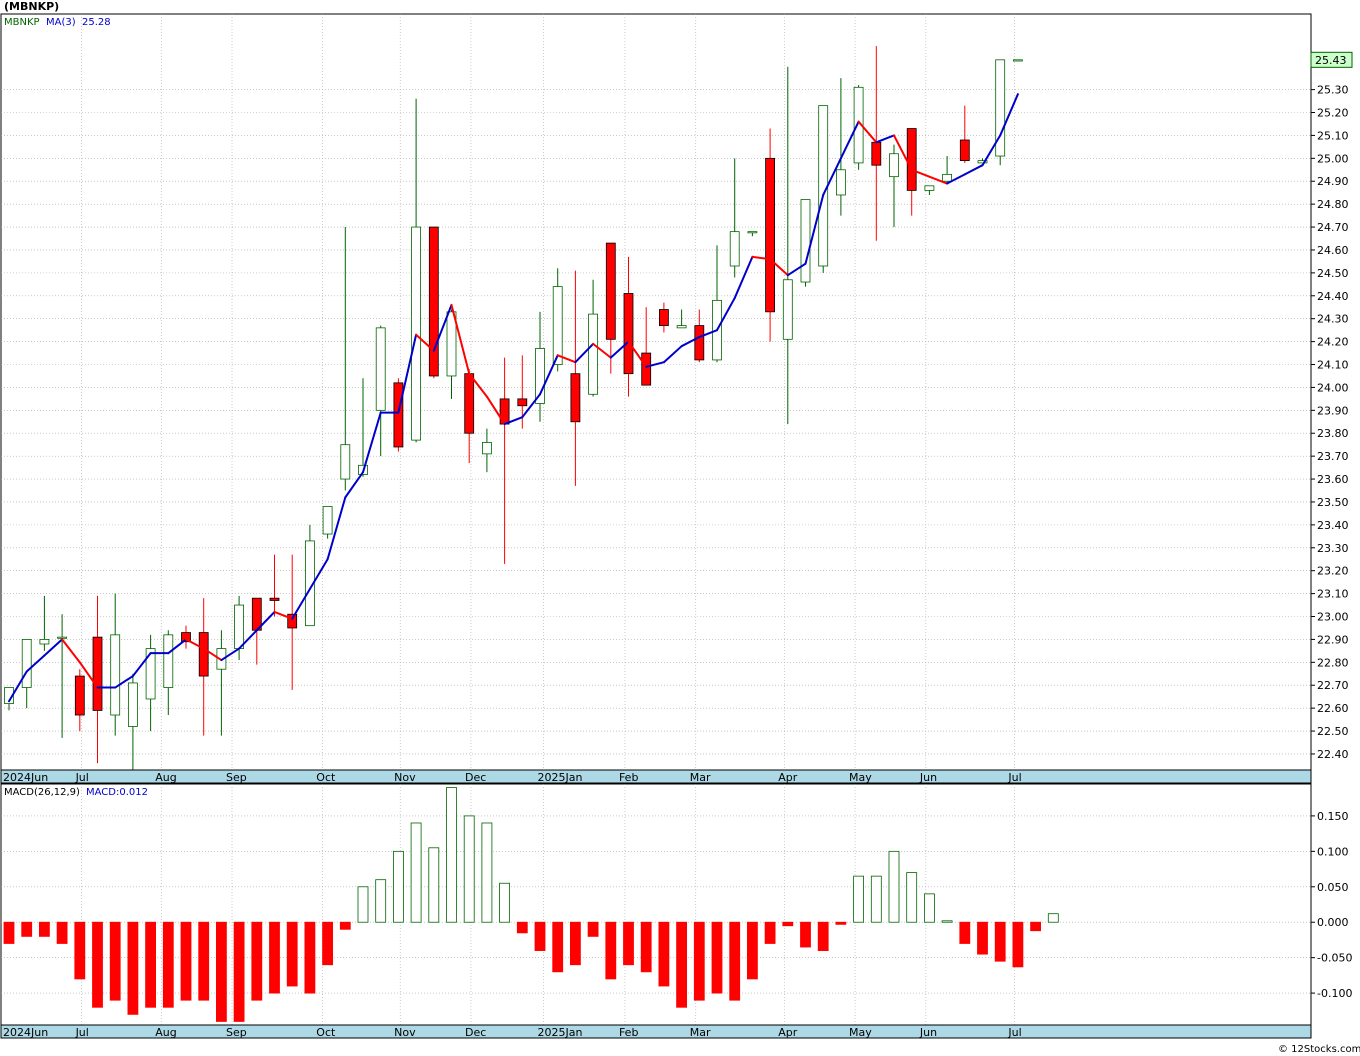 This screenshot has height=1056, width=1360. Describe the element at coordinates (1333, 887) in the screenshot. I see `macd-tick-label: 0.050` at that location.